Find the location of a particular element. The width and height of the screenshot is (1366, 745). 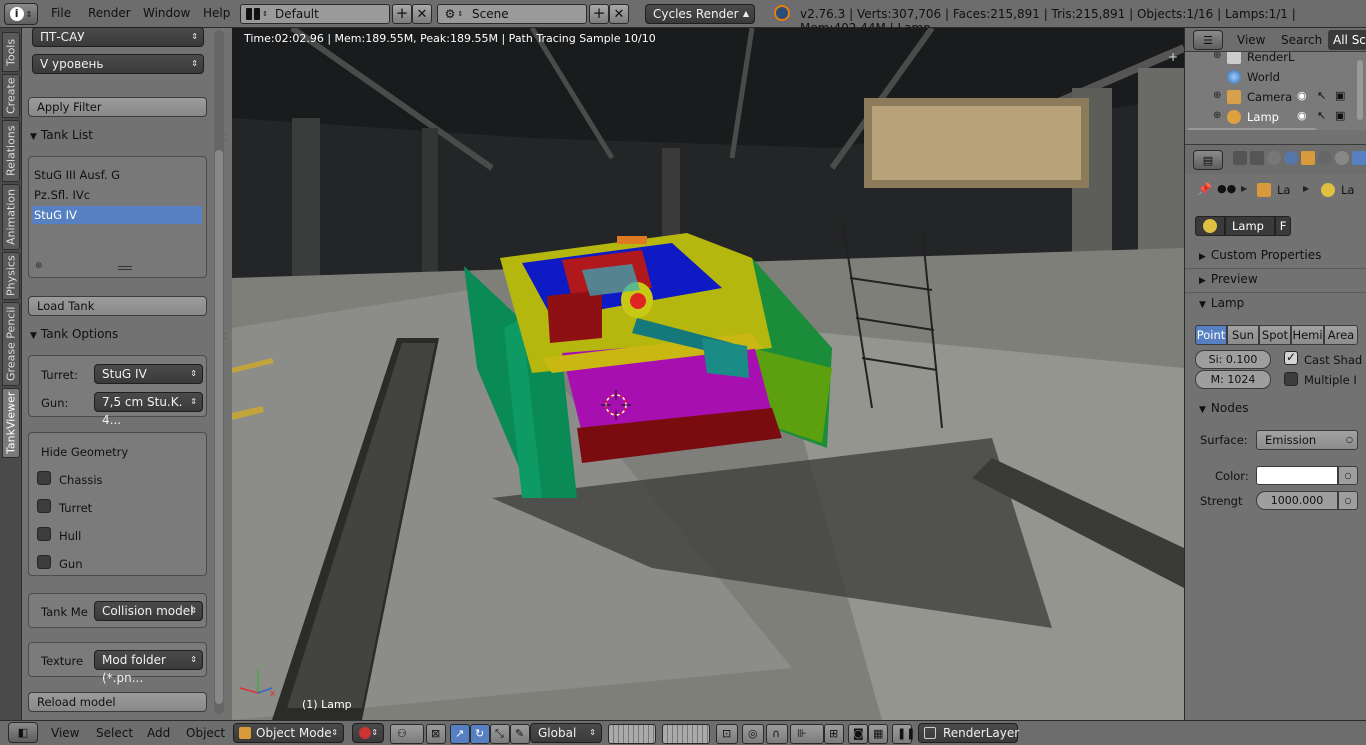

tab-animation: Animation is located at coordinates (11, 217).